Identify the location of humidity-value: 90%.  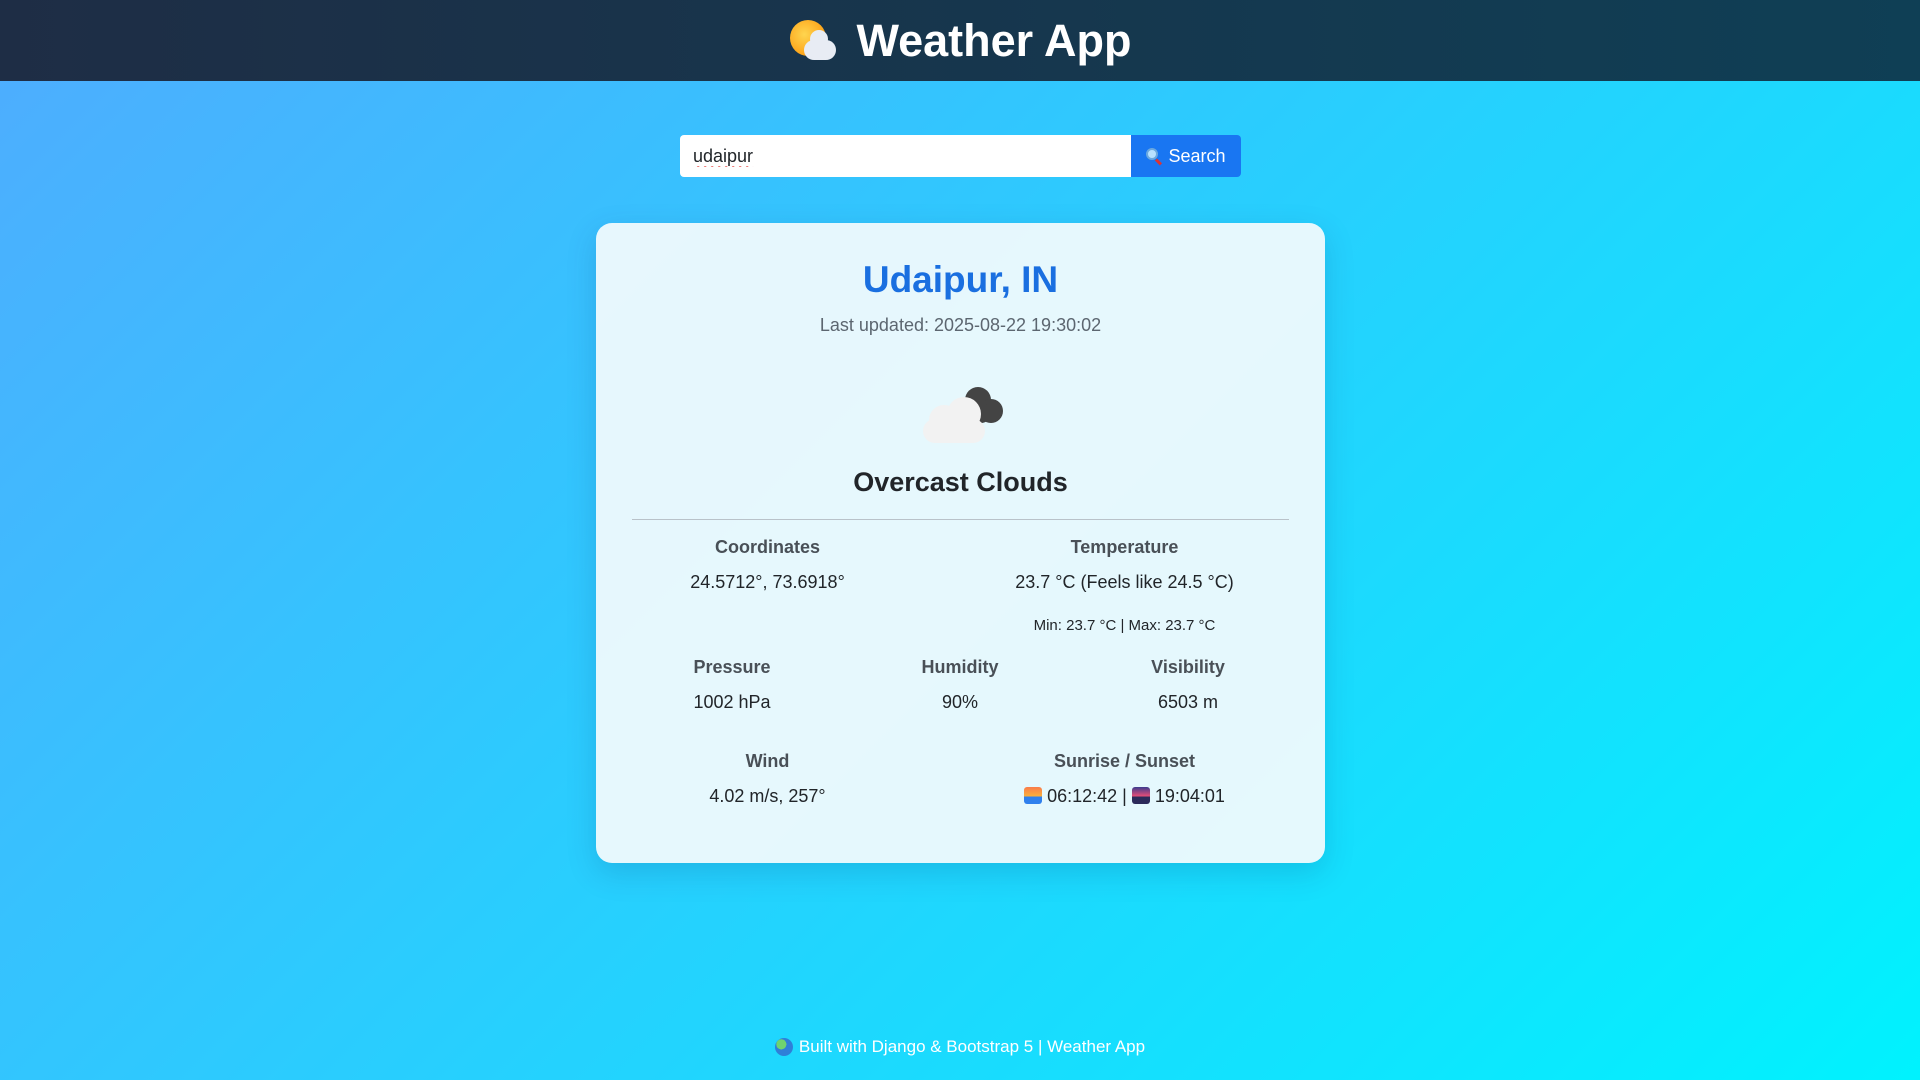
(960, 702).